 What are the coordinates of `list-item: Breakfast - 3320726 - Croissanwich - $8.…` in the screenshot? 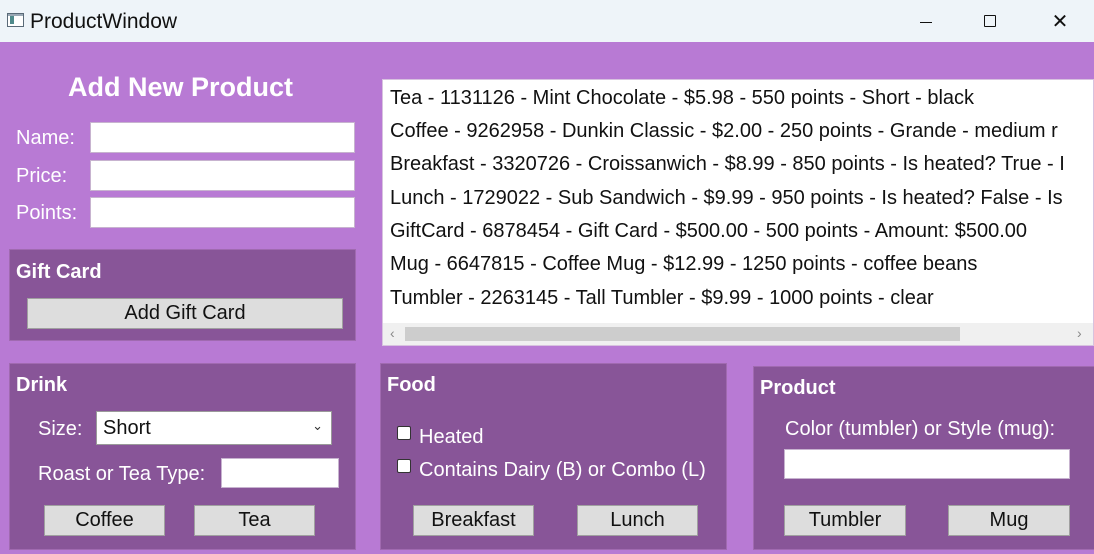 It's located at (727, 164).